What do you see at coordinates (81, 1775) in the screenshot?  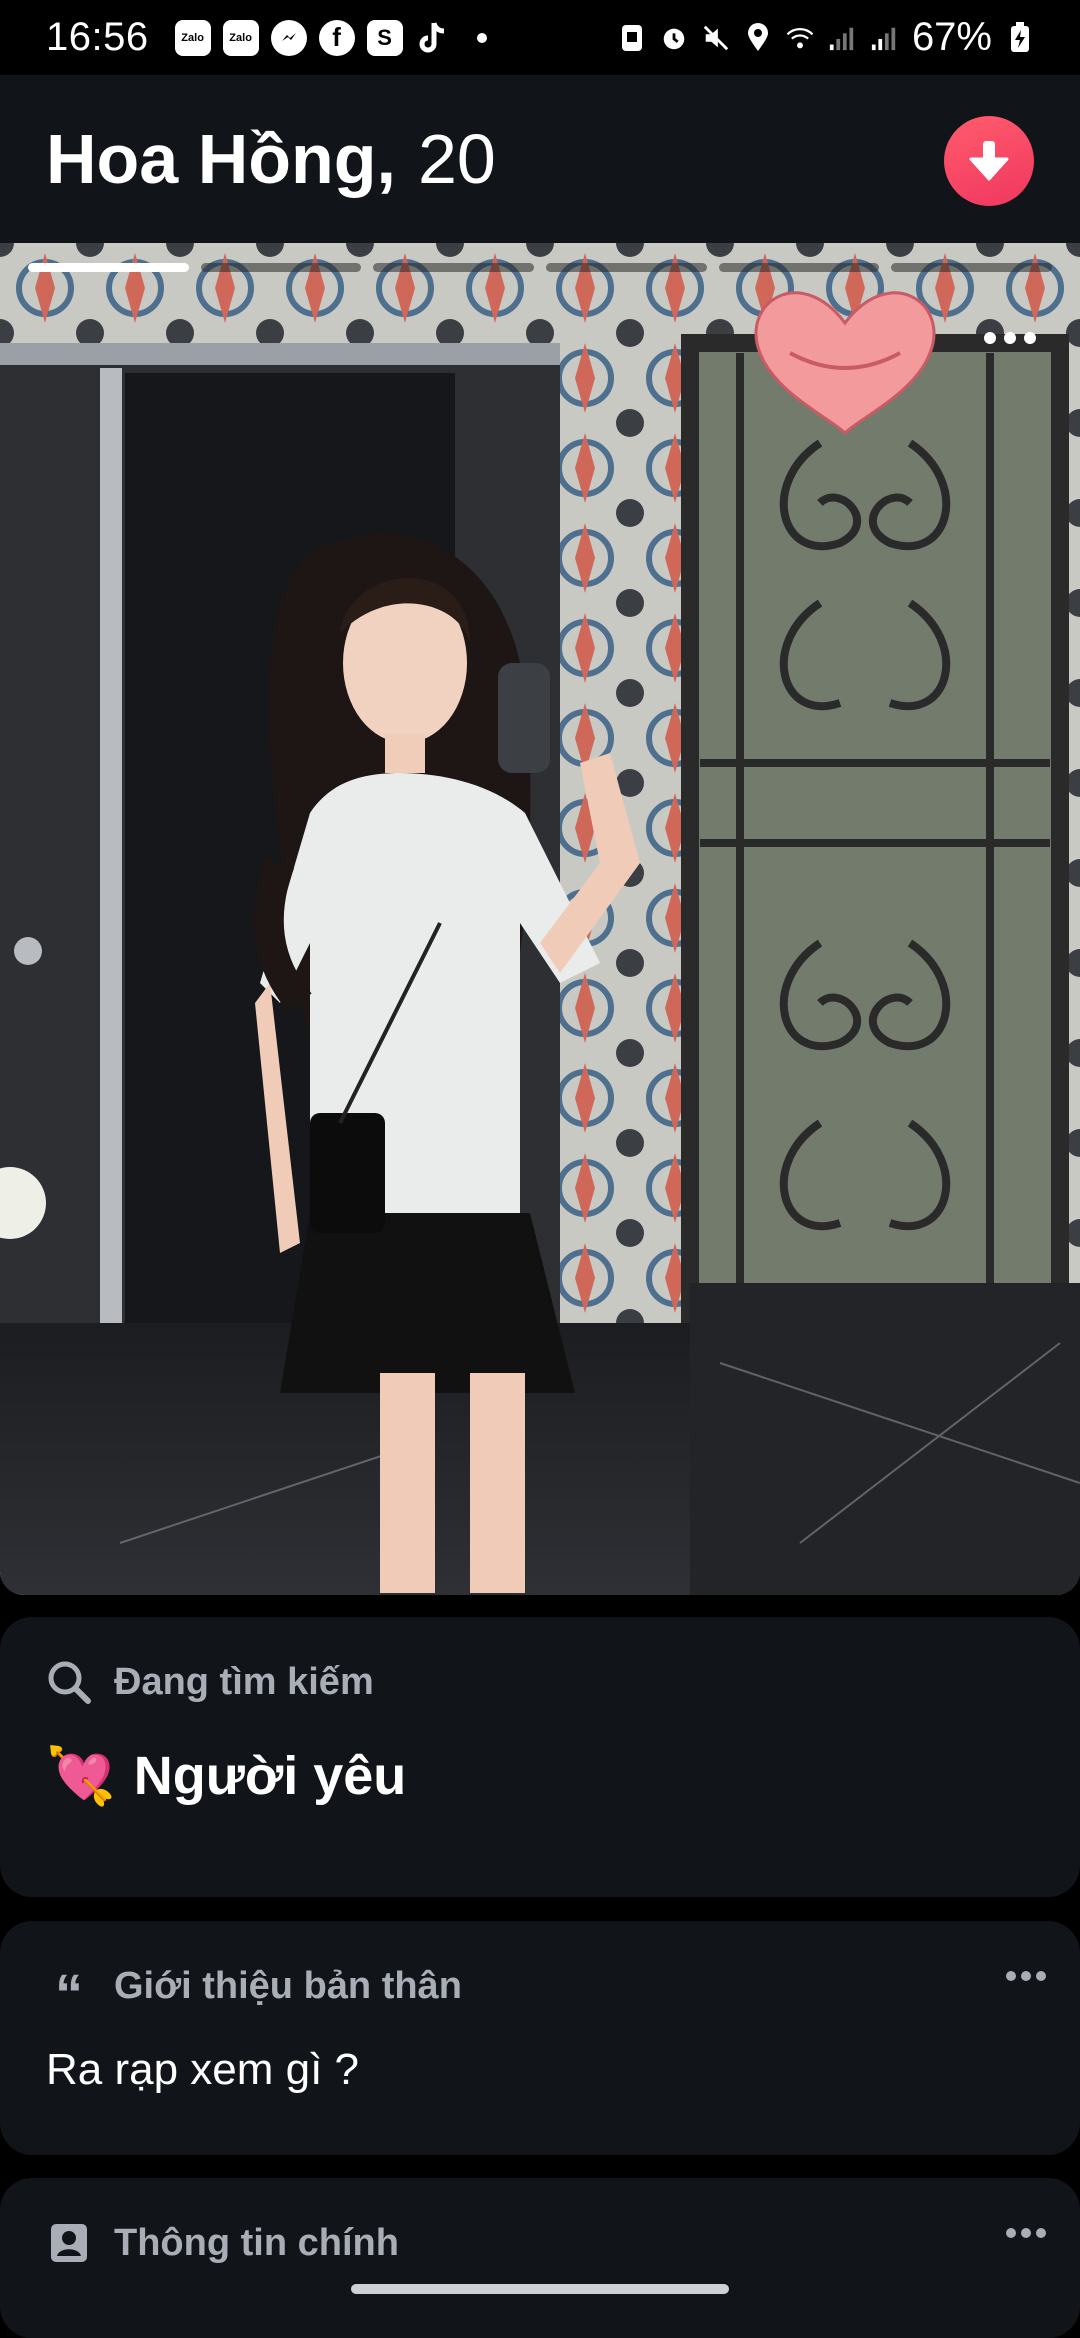 I see `heart-arrow-icon: 💘` at bounding box center [81, 1775].